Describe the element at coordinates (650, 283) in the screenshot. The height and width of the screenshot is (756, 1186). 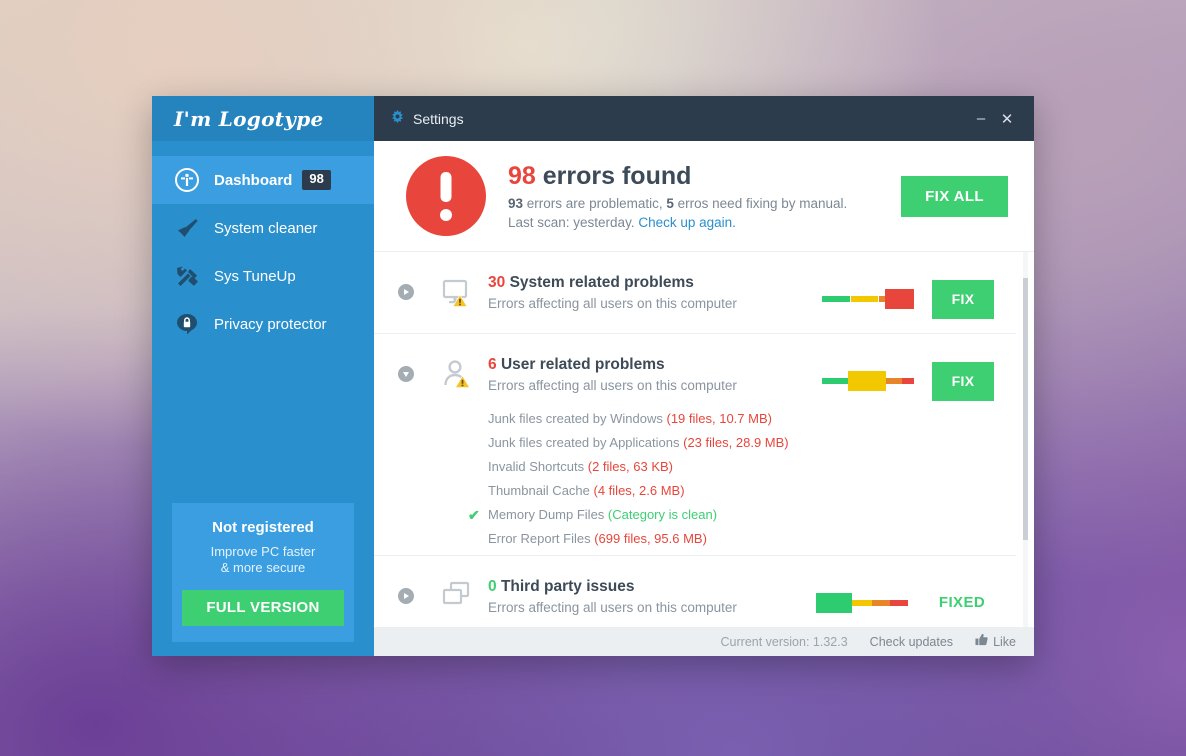
I see `problem-title: 30 System related problems` at that location.